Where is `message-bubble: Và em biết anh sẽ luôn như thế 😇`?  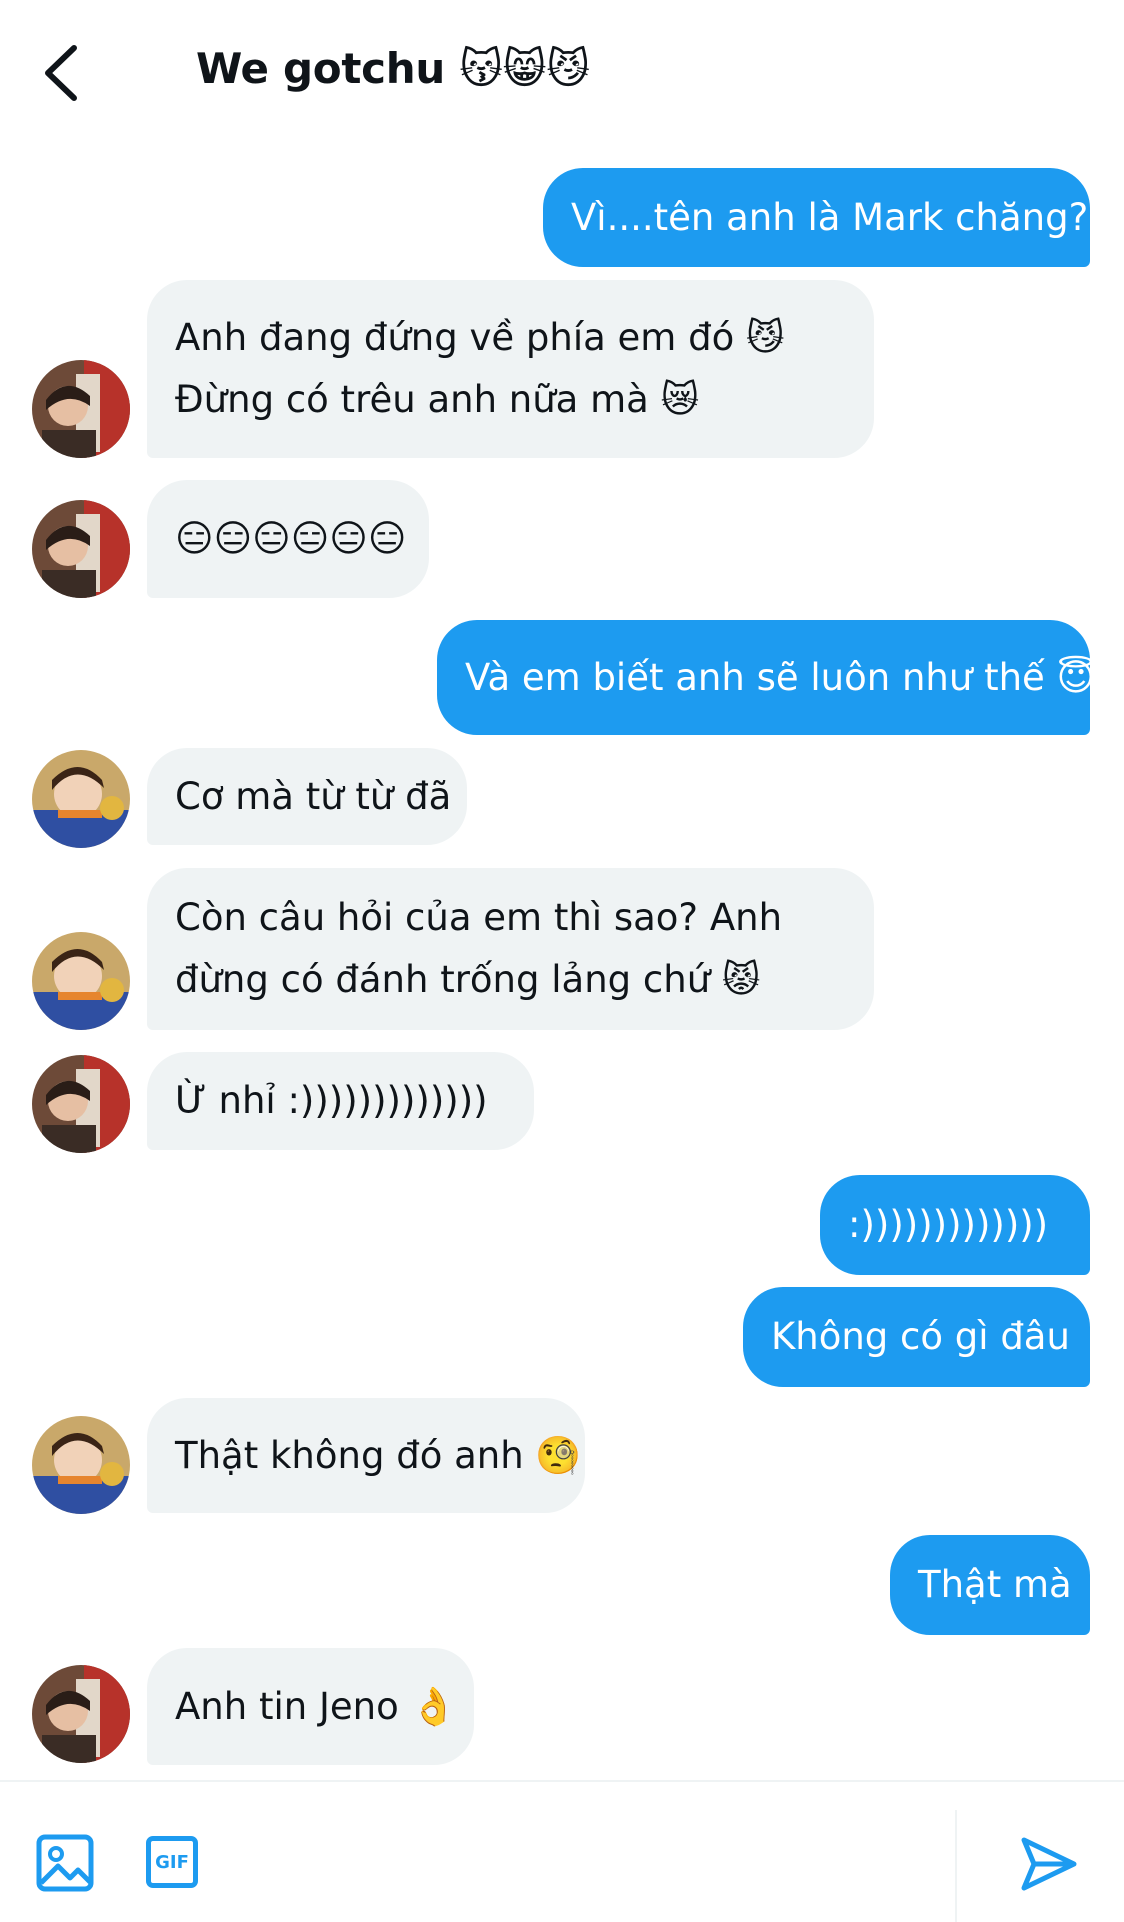
message-bubble: Và em biết anh sẽ luôn như thế 😇 is located at coordinates (766, 677).